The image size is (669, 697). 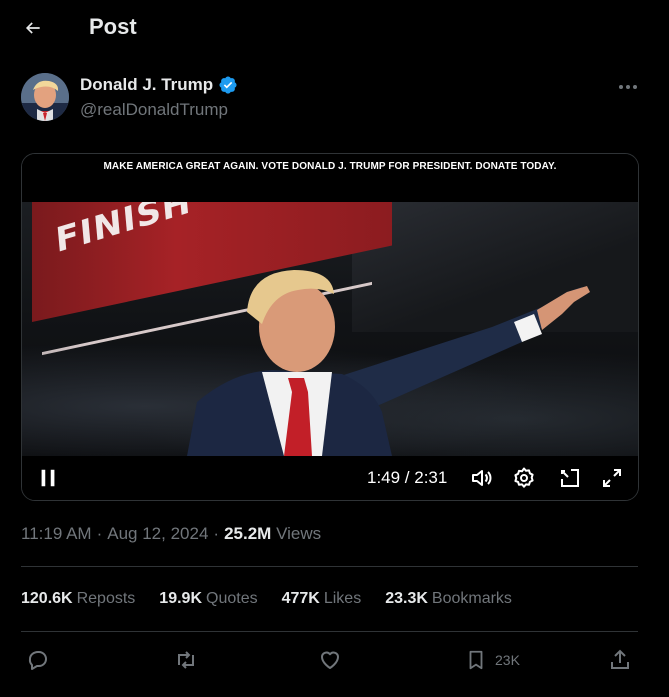 I want to click on pause-button, so click(x=48, y=478).